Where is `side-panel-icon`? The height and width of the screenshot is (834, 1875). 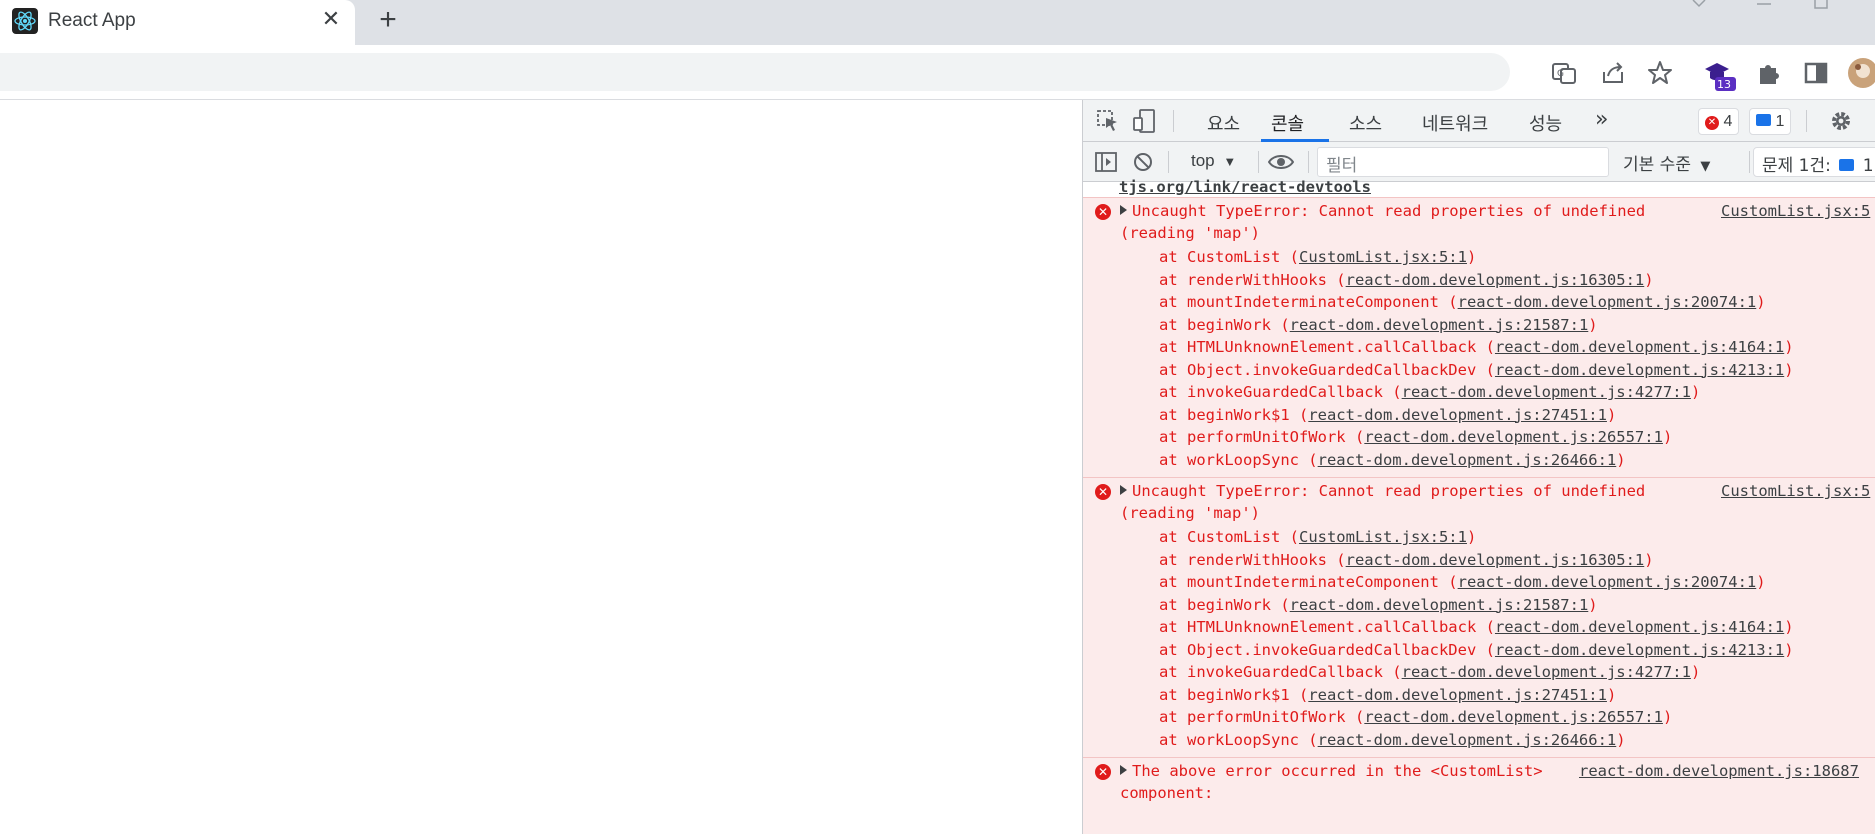 side-panel-icon is located at coordinates (1816, 73).